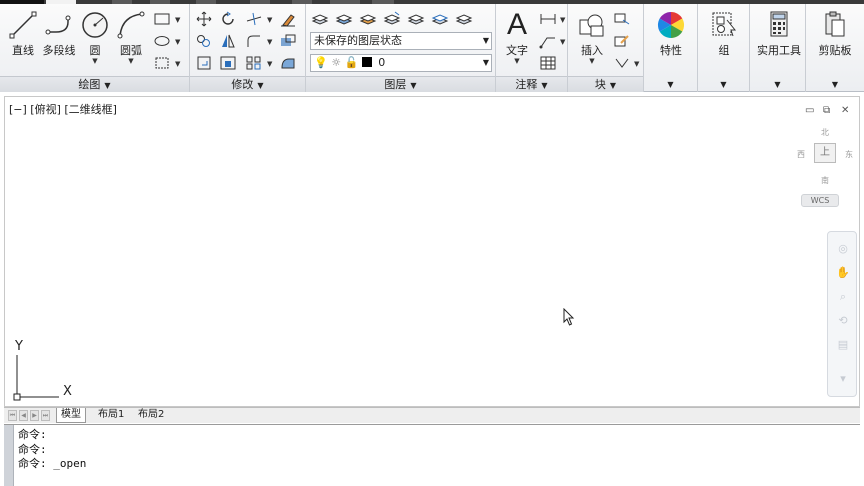 The image size is (864, 486). What do you see at coordinates (531, 84) in the screenshot?
I see `annotation-panel-footer: 注释 ▼` at bounding box center [531, 84].